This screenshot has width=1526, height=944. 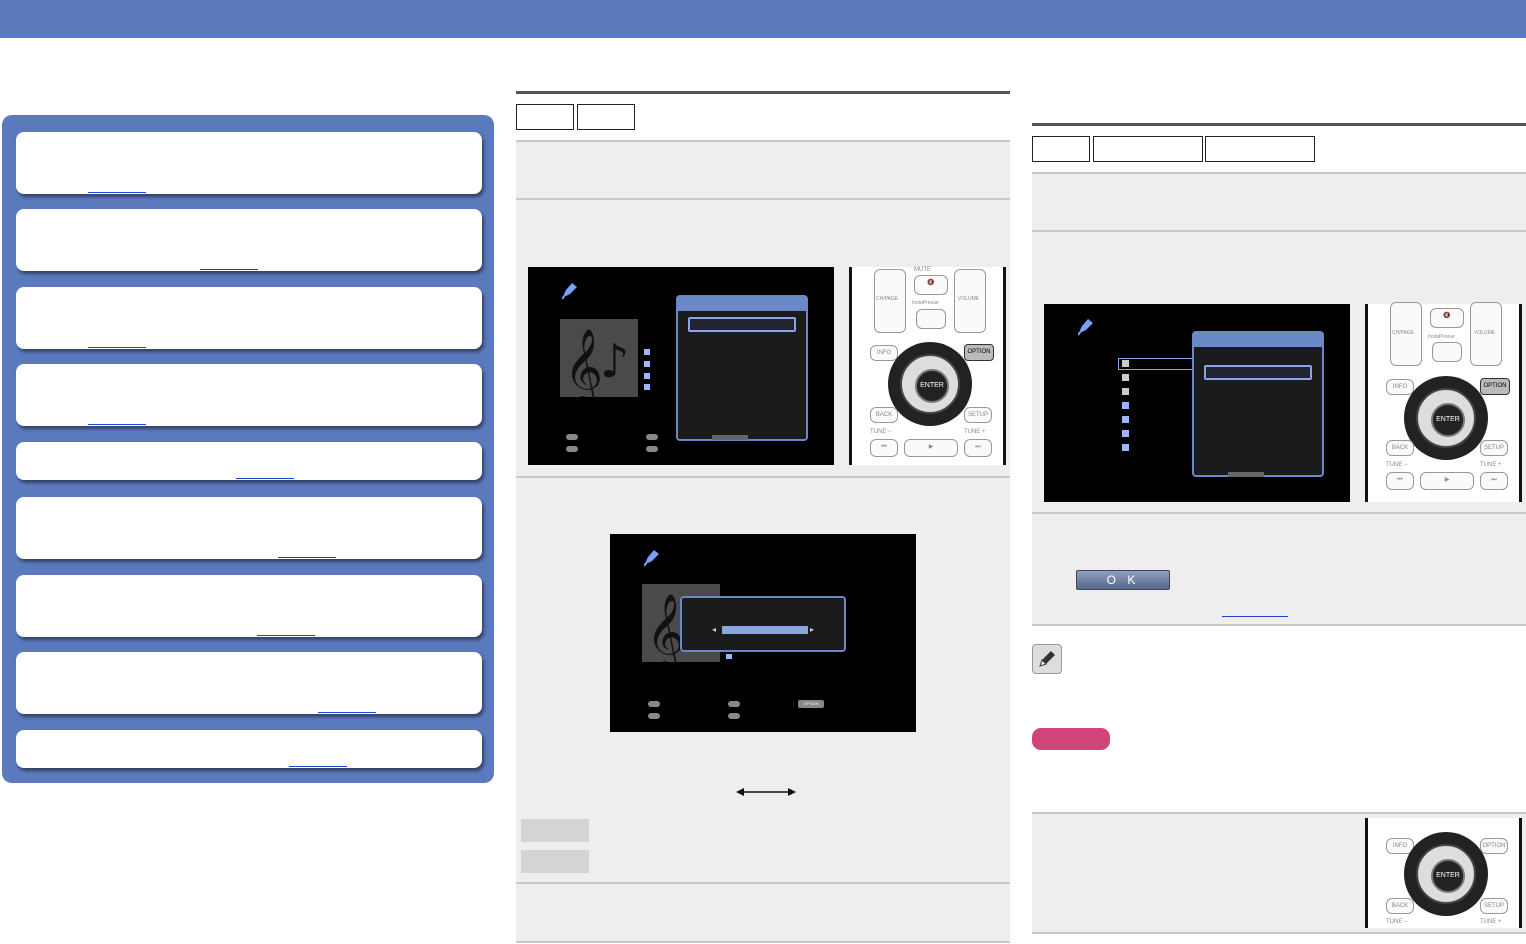 I want to click on setting-dialog: ◂ ▸, so click(x=763, y=624).